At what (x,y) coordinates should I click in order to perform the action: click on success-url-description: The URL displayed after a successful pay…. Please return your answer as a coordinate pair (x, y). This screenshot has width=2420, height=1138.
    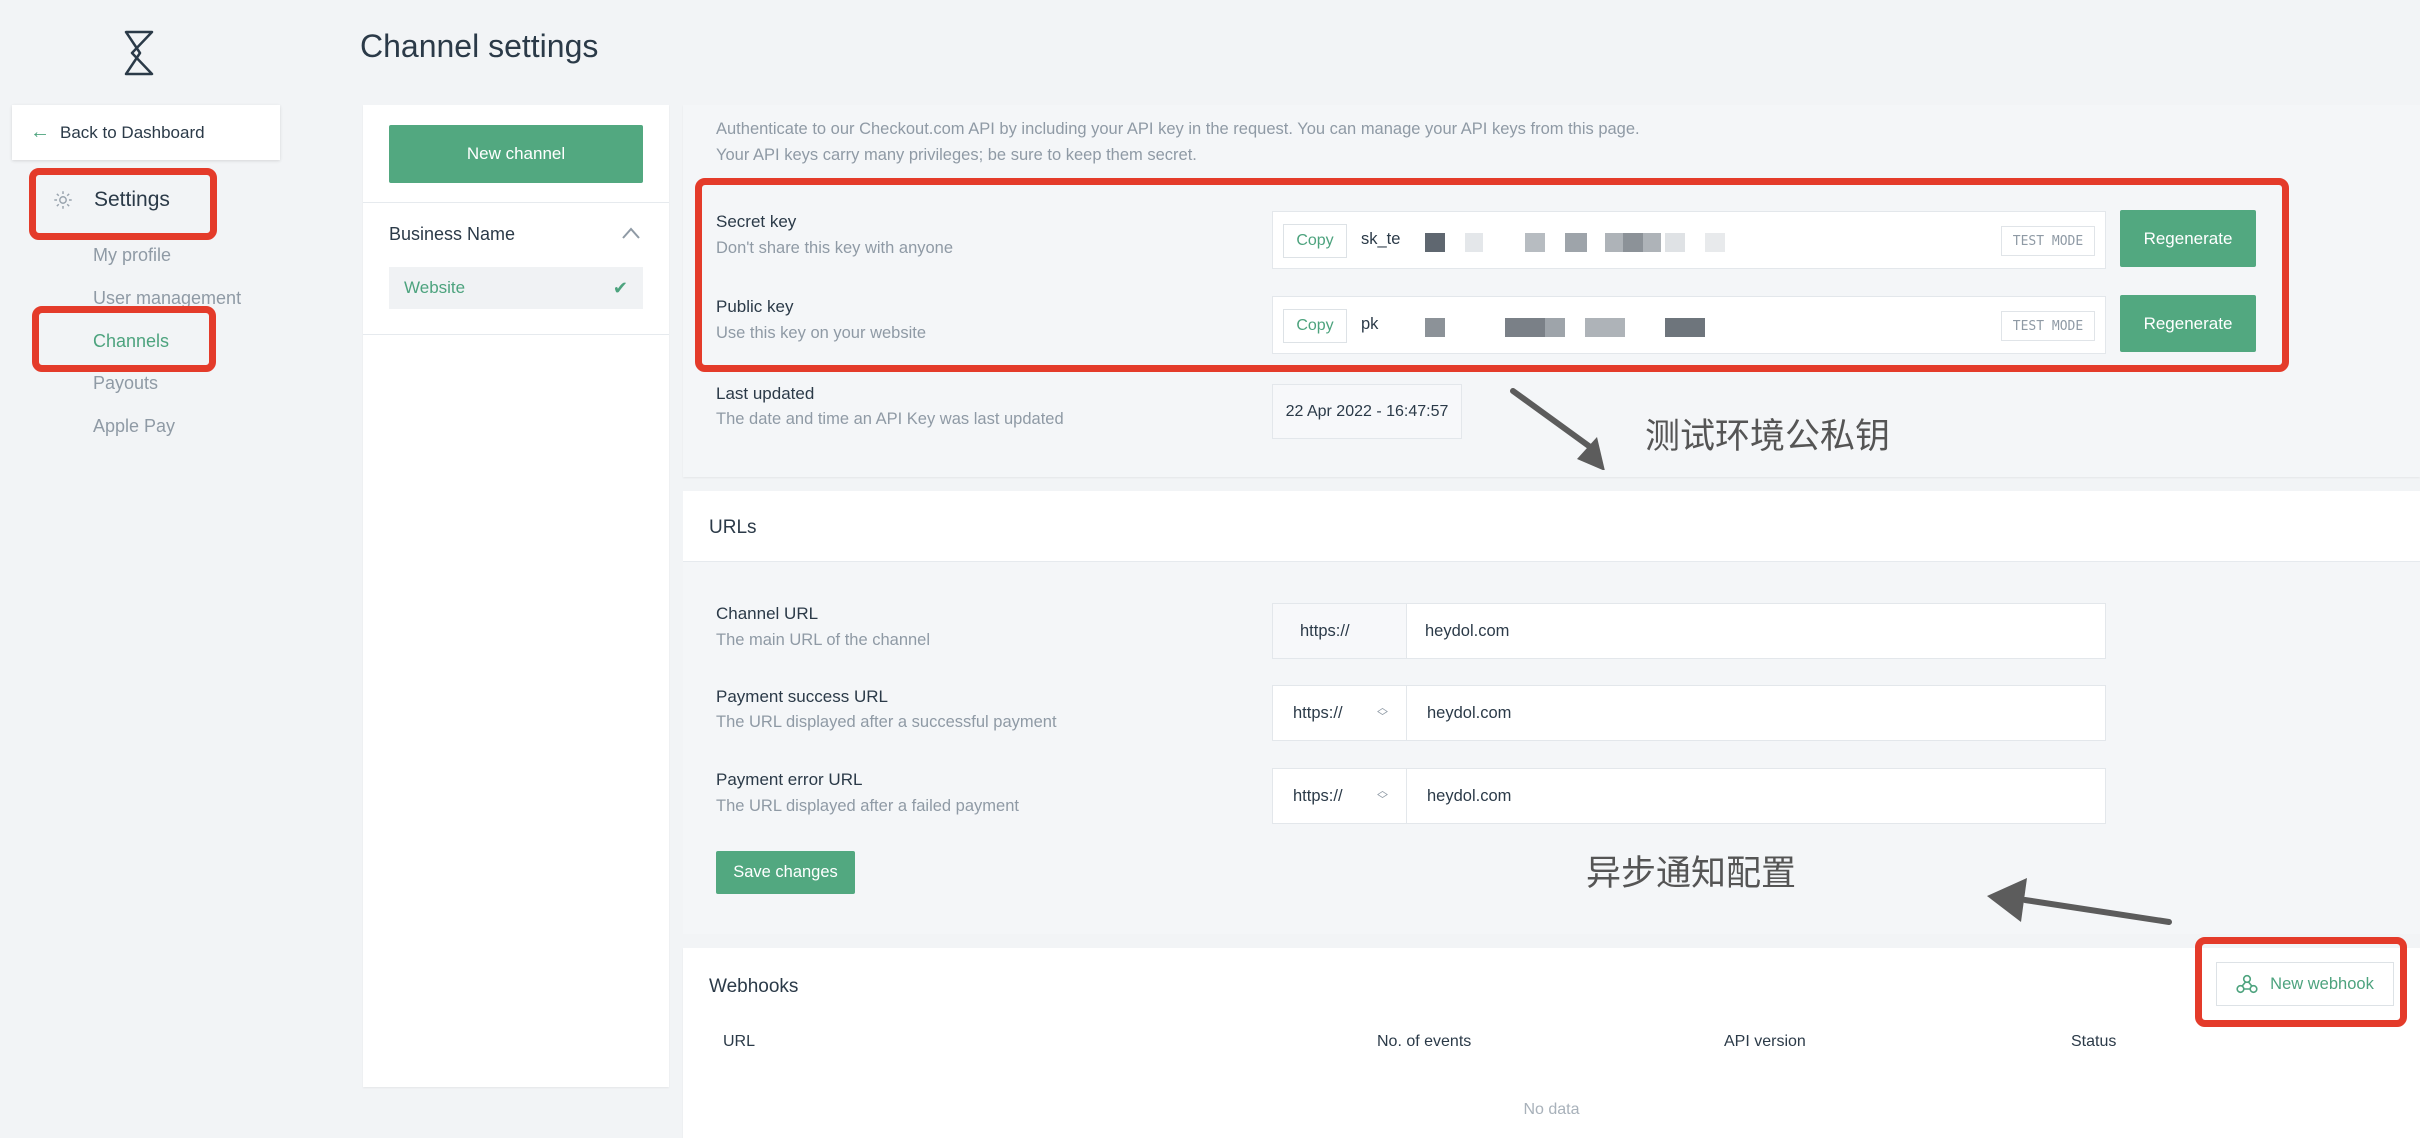
    Looking at the image, I should click on (886, 722).